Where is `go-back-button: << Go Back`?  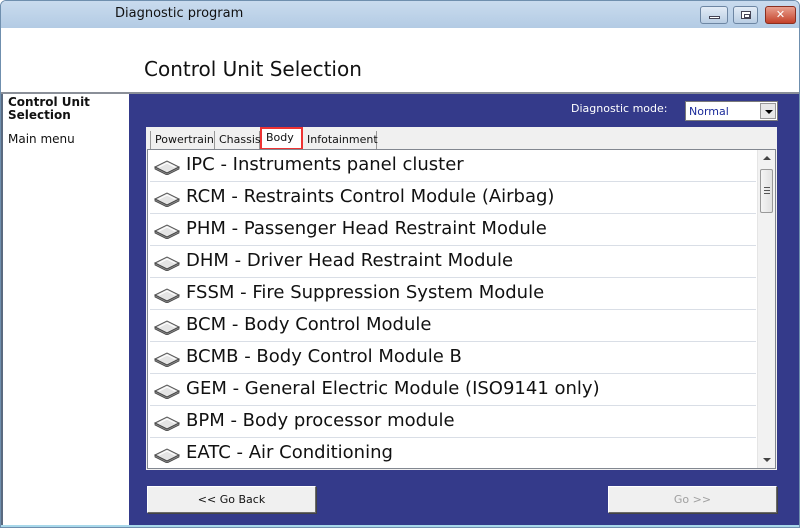 go-back-button: << Go Back is located at coordinates (231, 499).